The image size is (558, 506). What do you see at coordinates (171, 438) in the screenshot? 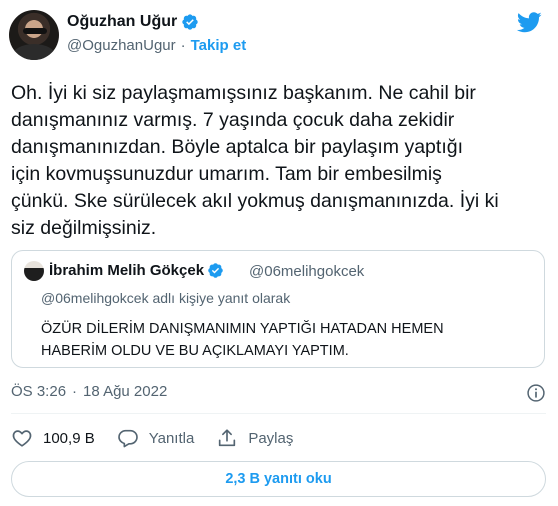
I see `reply-label: Yanıtla` at bounding box center [171, 438].